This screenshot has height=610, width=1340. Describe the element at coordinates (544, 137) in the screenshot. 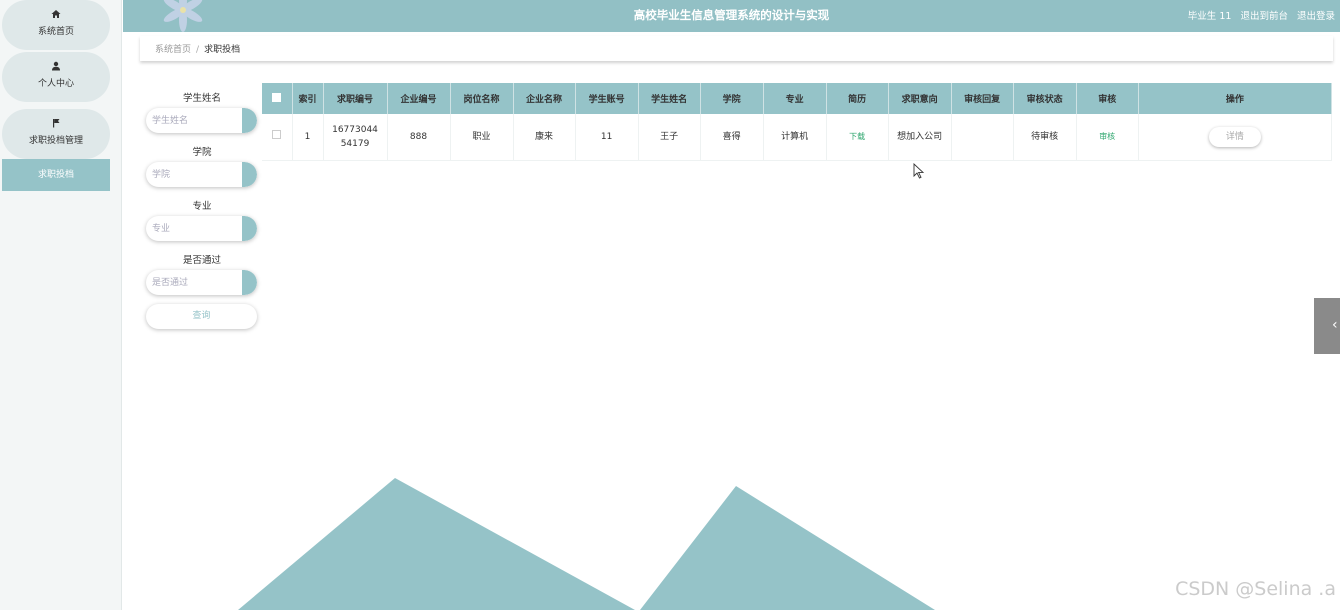

I see `cell-company-name: 康来` at that location.